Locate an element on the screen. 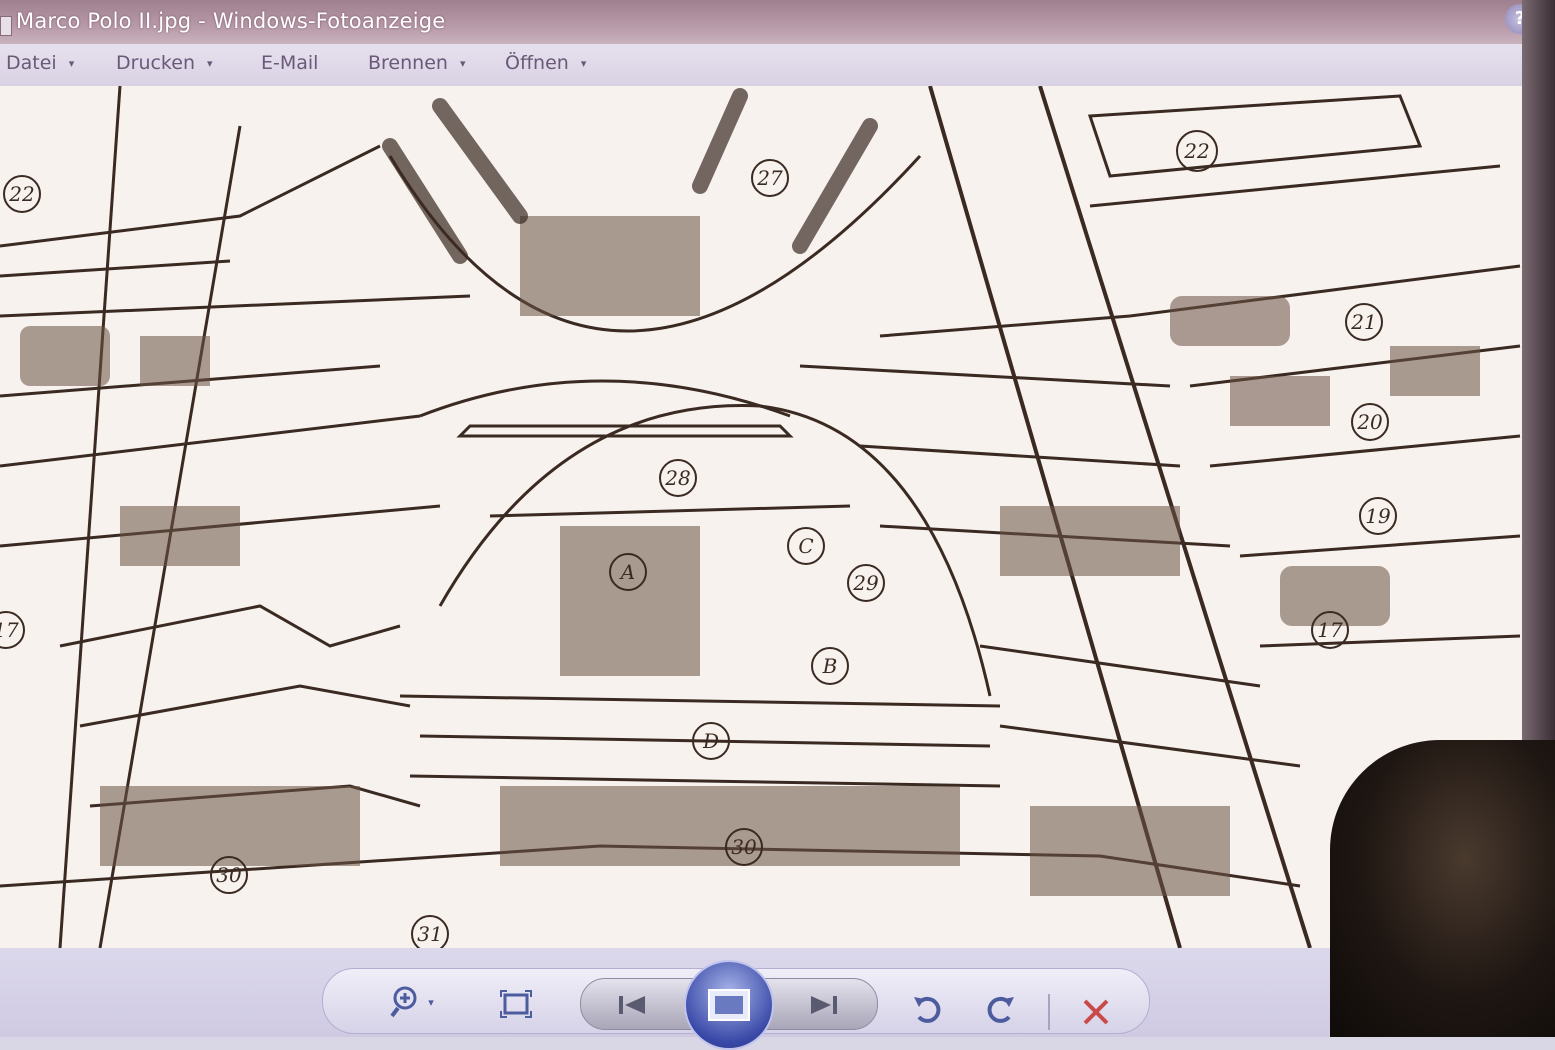 Image resolution: width=1555 pixels, height=1050 pixels. diagram-label: B is located at coordinates (830, 666).